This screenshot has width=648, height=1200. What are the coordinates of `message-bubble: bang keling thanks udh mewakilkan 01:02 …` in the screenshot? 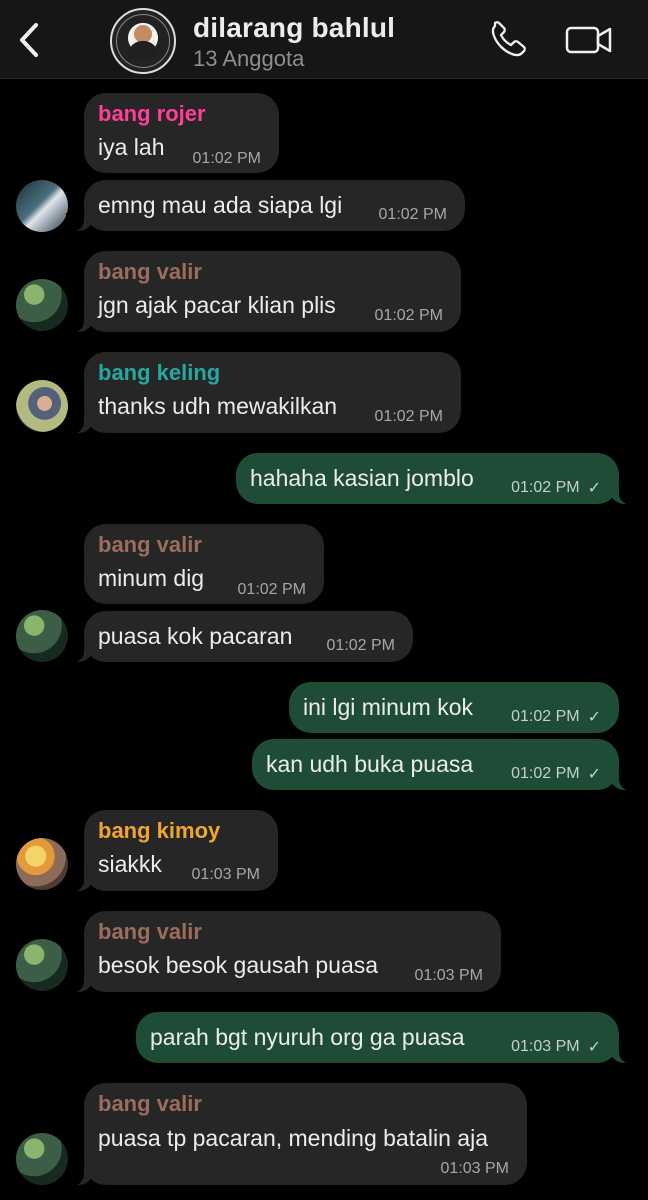 It's located at (263, 393).